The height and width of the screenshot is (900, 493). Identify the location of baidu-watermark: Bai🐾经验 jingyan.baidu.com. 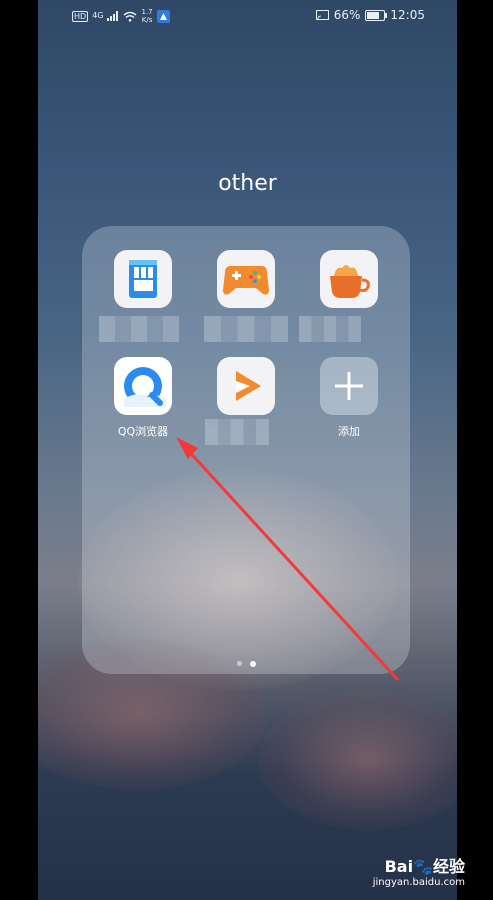
(419, 870).